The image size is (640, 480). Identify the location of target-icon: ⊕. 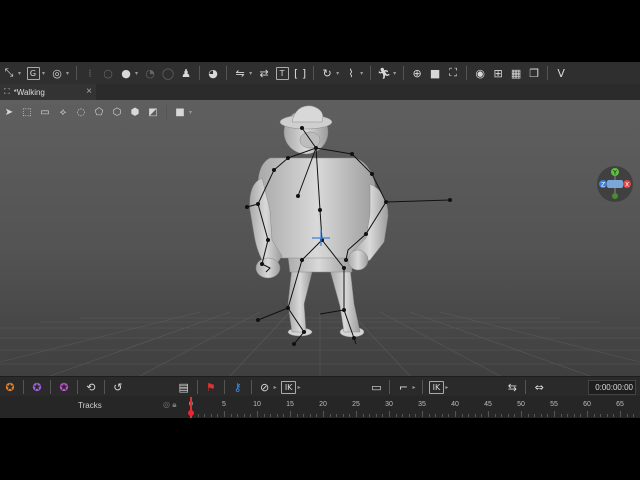
(417, 73).